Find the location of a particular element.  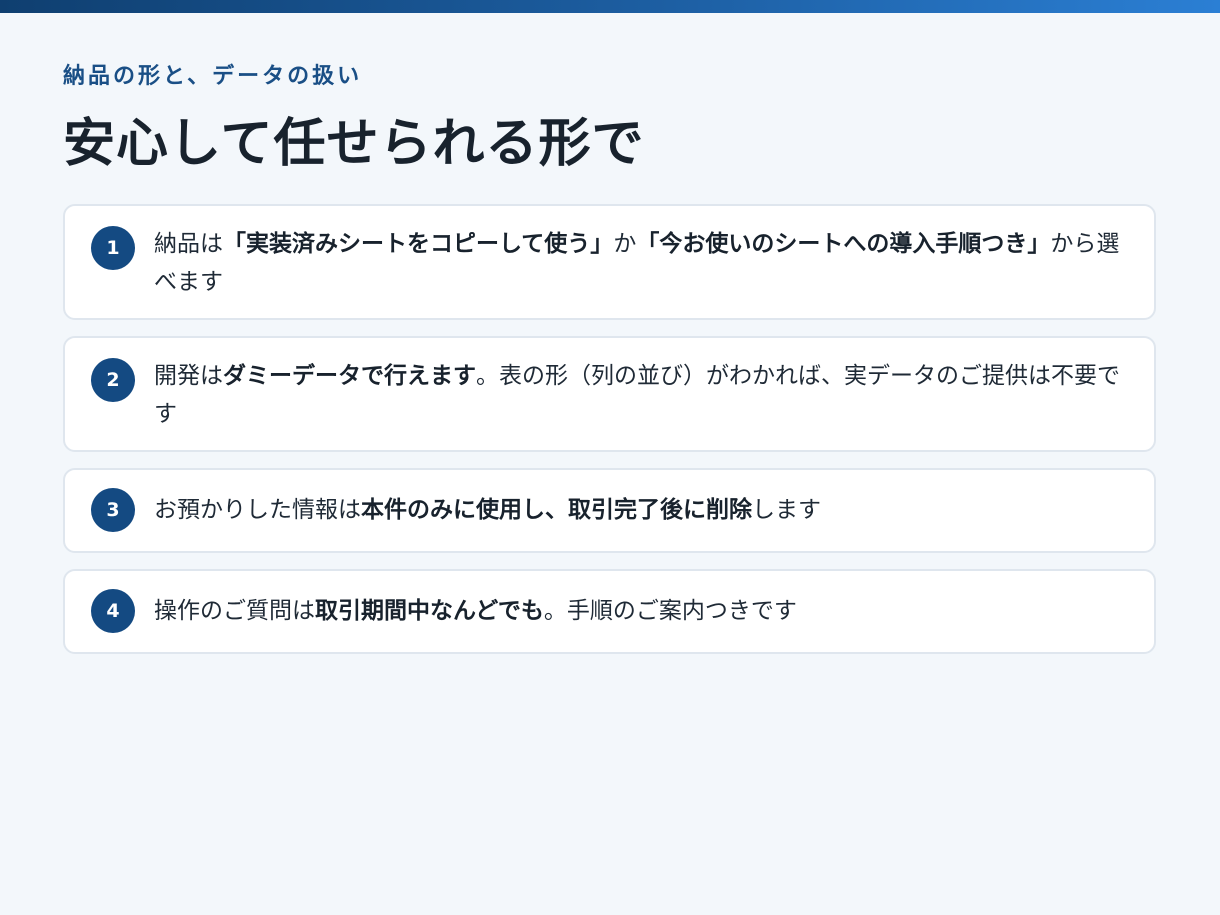

list-item-text: 操作のご質問は取引期間中なんどでも。手順のご案内つきです is located at coordinates (639, 611).